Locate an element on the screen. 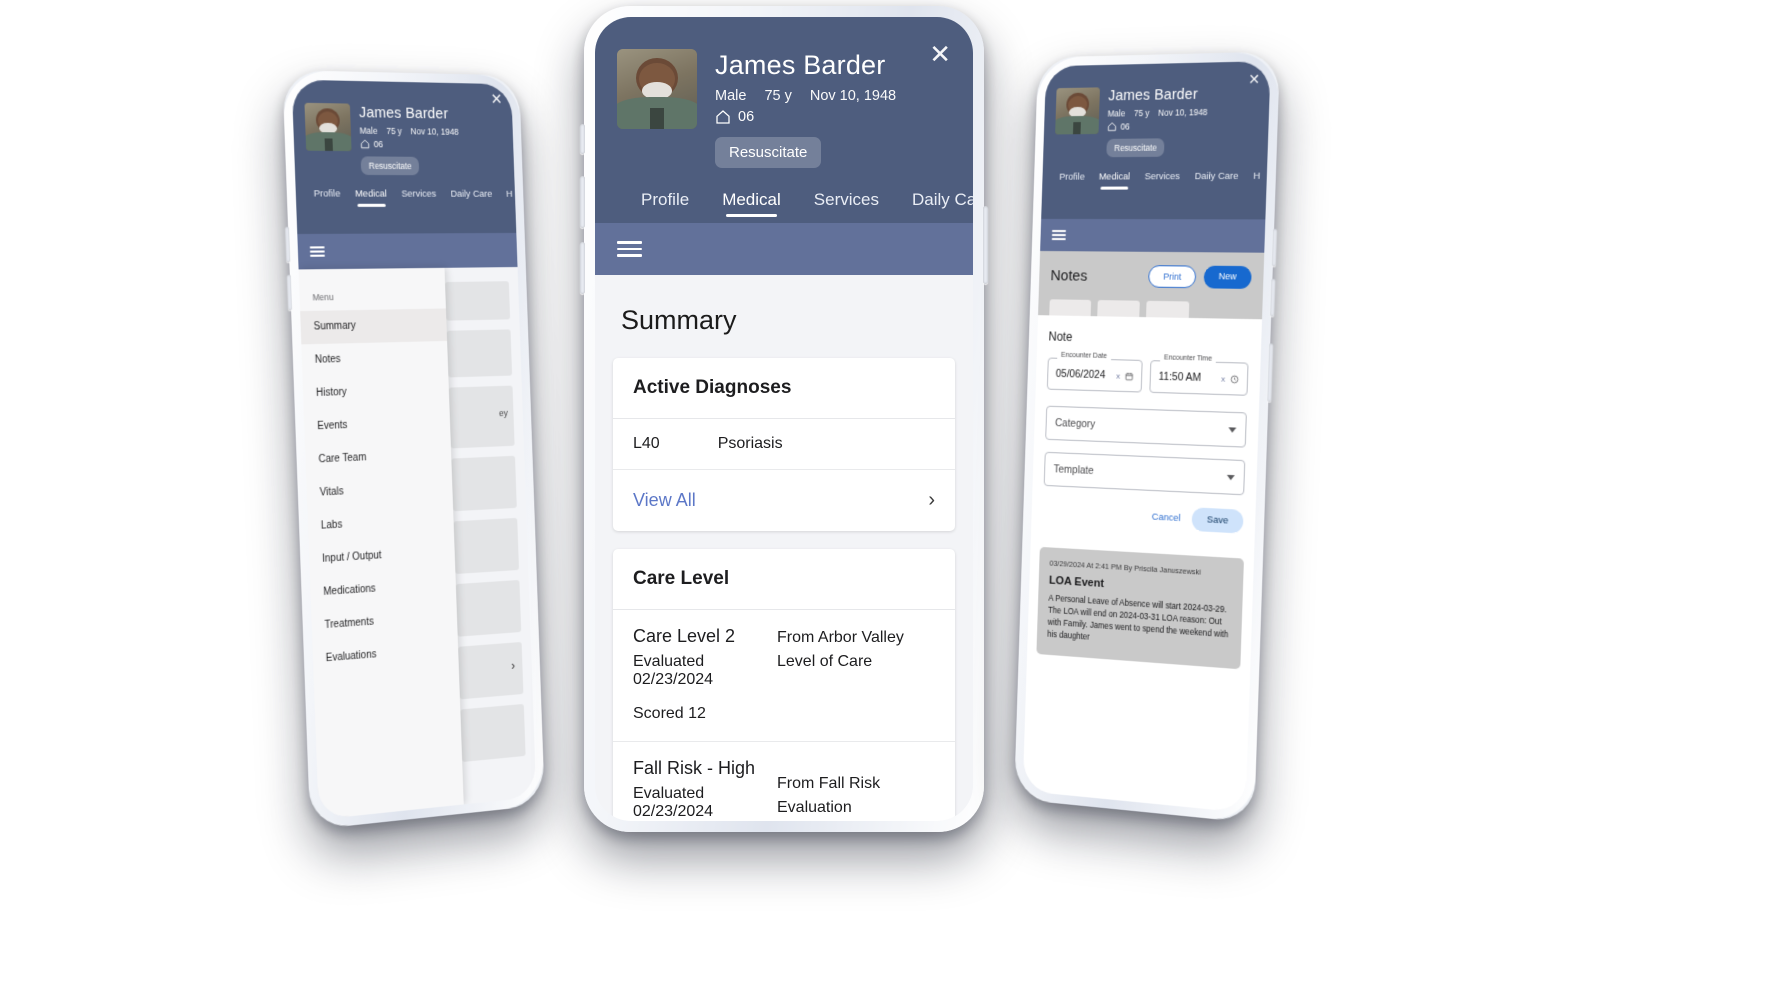 The width and height of the screenshot is (1788, 1002). subbar-center is located at coordinates (784, 249).